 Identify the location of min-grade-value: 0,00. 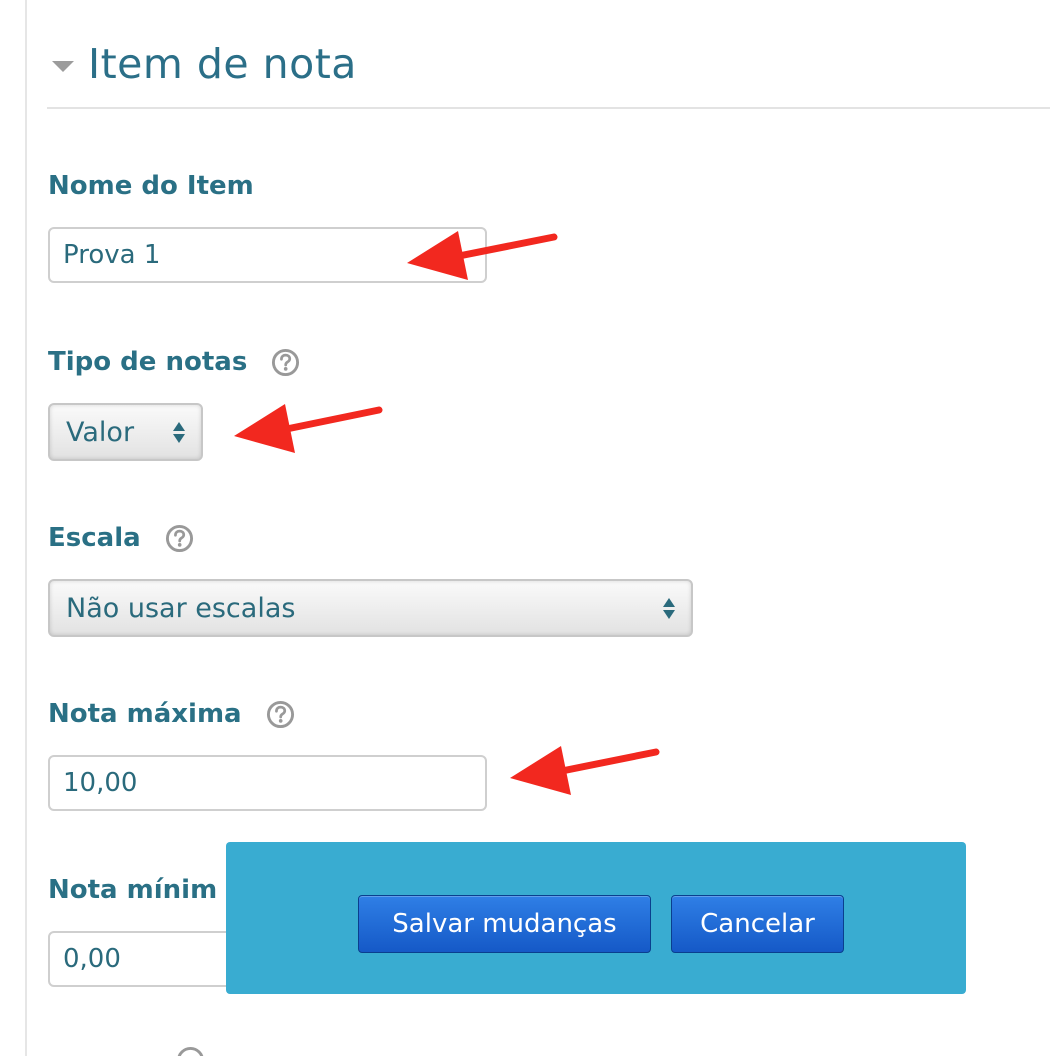
(92, 959).